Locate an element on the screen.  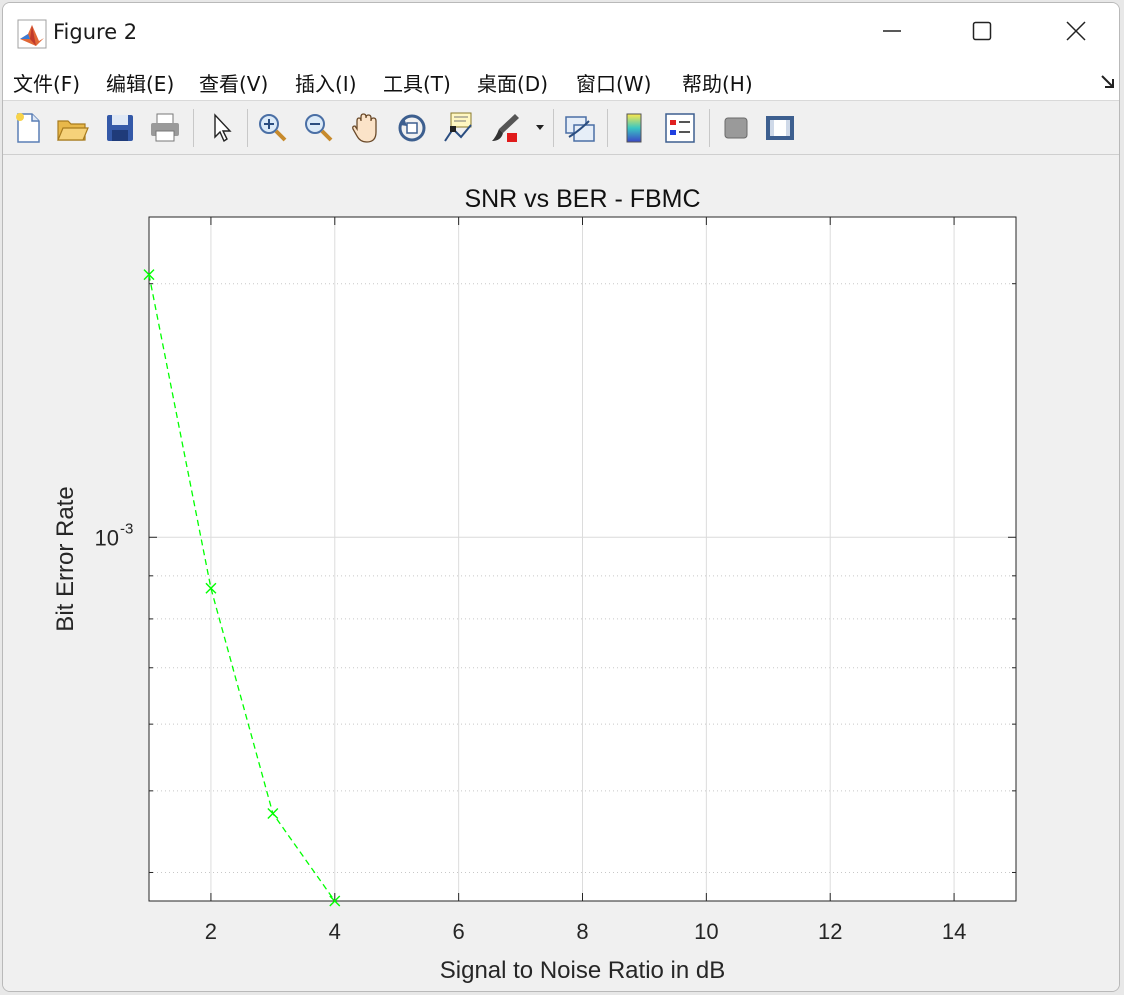
figure-toolbar is located at coordinates (561, 128).